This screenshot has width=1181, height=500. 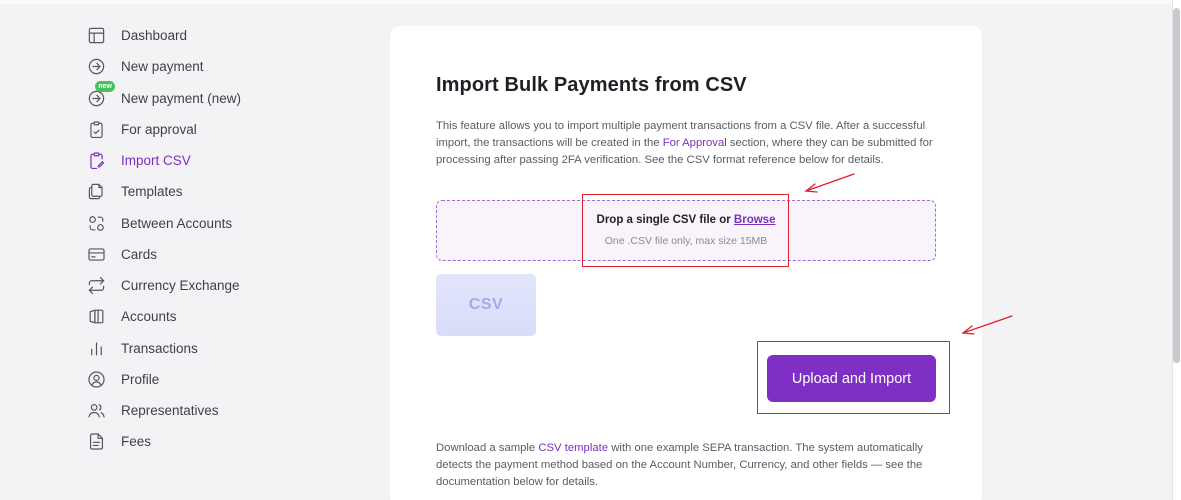 I want to click on sidebar-item-label: Profile, so click(x=140, y=379).